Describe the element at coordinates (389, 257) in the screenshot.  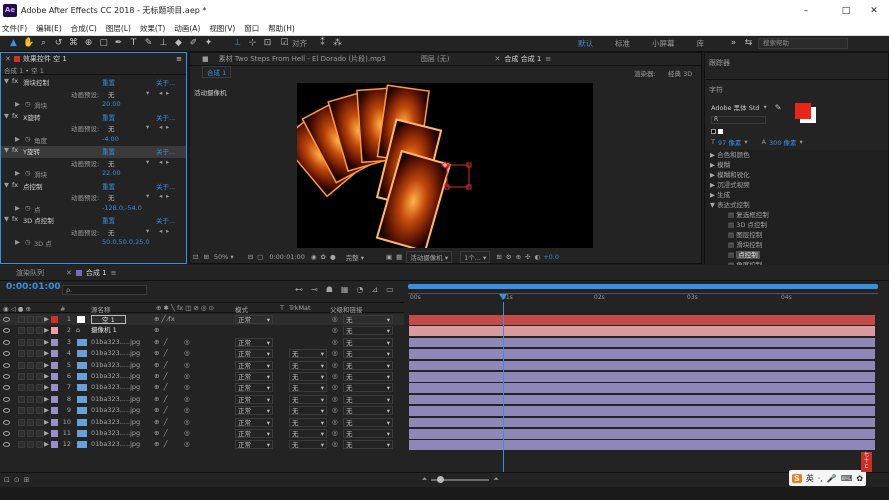
I see `region-of-interest-icon: ▣` at that location.